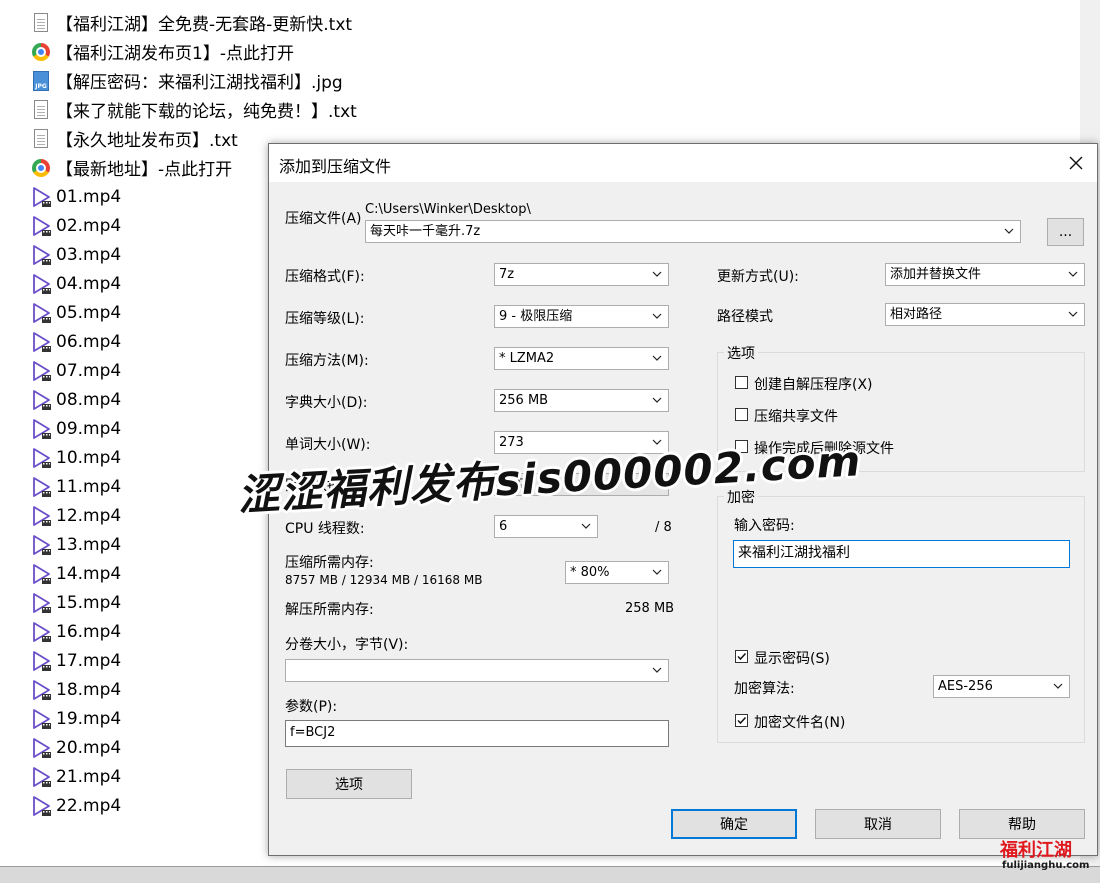 This screenshot has height=883, width=1100. I want to click on memory-usage-select: * 80%, so click(617, 572).